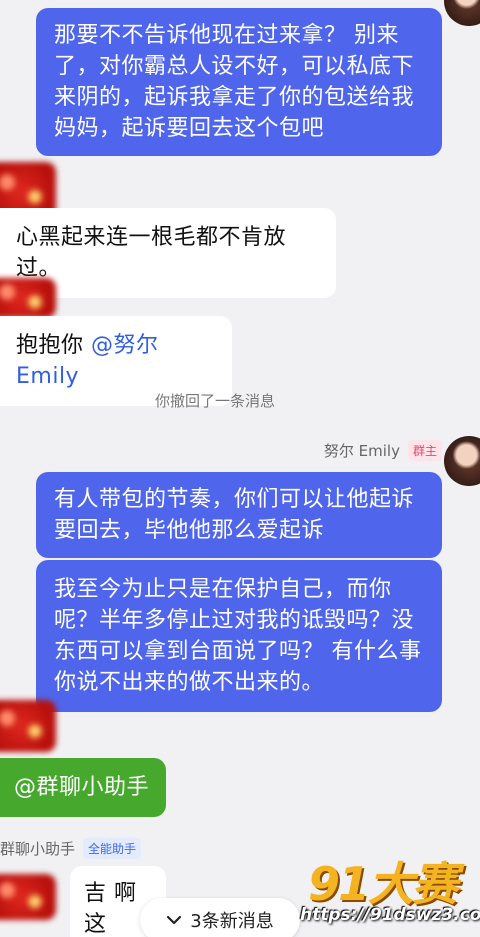  Describe the element at coordinates (151, 253) in the screenshot. I see `message-text: 心黑起来连一根毛都不肯放过。` at that location.